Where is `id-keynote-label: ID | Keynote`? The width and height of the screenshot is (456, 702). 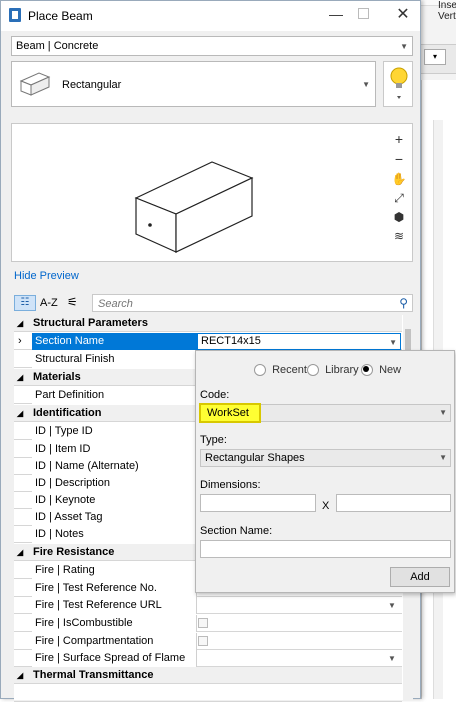
id-keynote-label: ID | Keynote is located at coordinates (114, 500).